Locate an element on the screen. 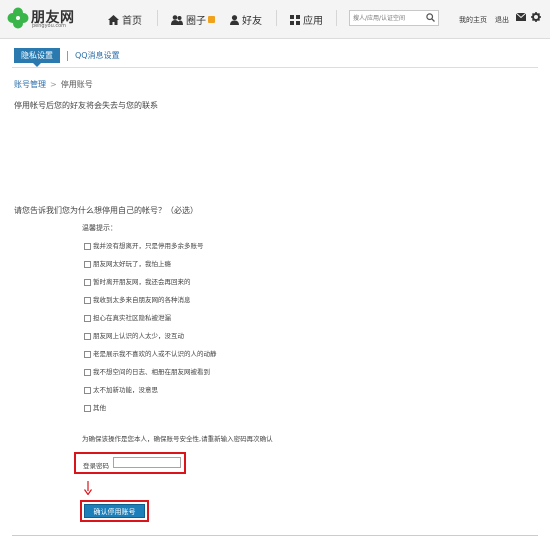  reason-option-label: 老是展示我不喜欢的人或不认识的人的动静 is located at coordinates (155, 354).